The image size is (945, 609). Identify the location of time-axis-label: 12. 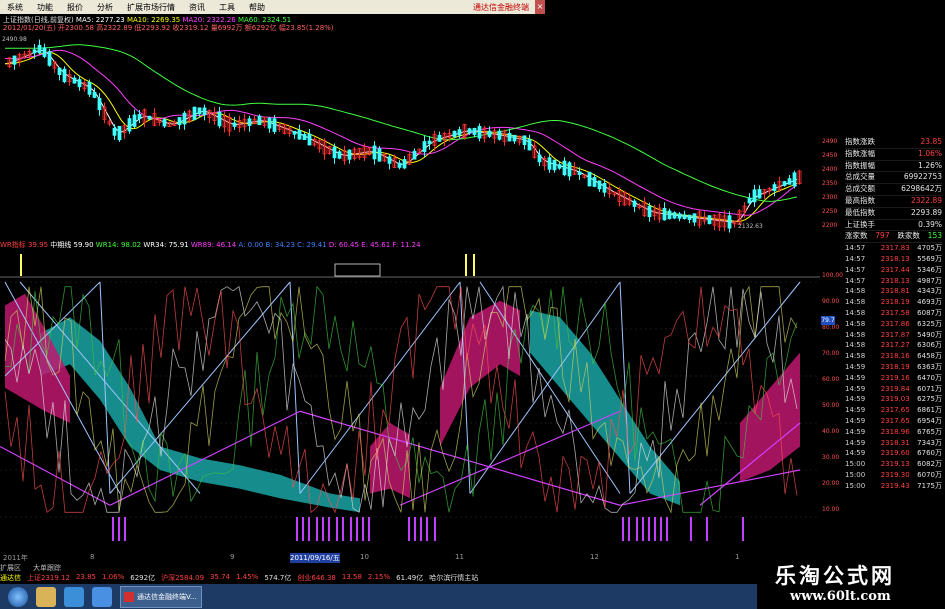
(594, 557).